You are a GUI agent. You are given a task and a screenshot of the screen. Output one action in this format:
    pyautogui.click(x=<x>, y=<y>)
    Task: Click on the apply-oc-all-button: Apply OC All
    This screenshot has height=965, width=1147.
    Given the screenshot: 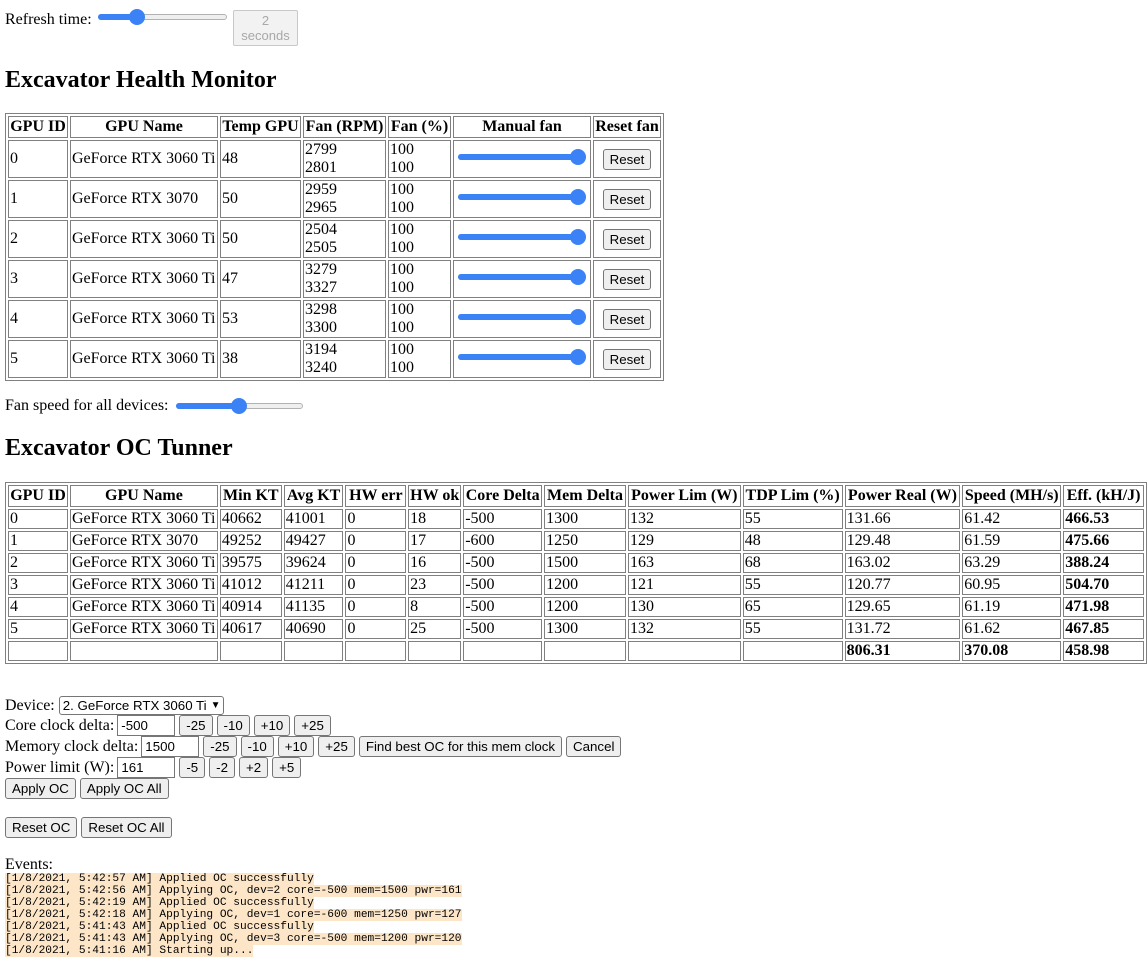 What is the action you would take?
    pyautogui.click(x=124, y=788)
    